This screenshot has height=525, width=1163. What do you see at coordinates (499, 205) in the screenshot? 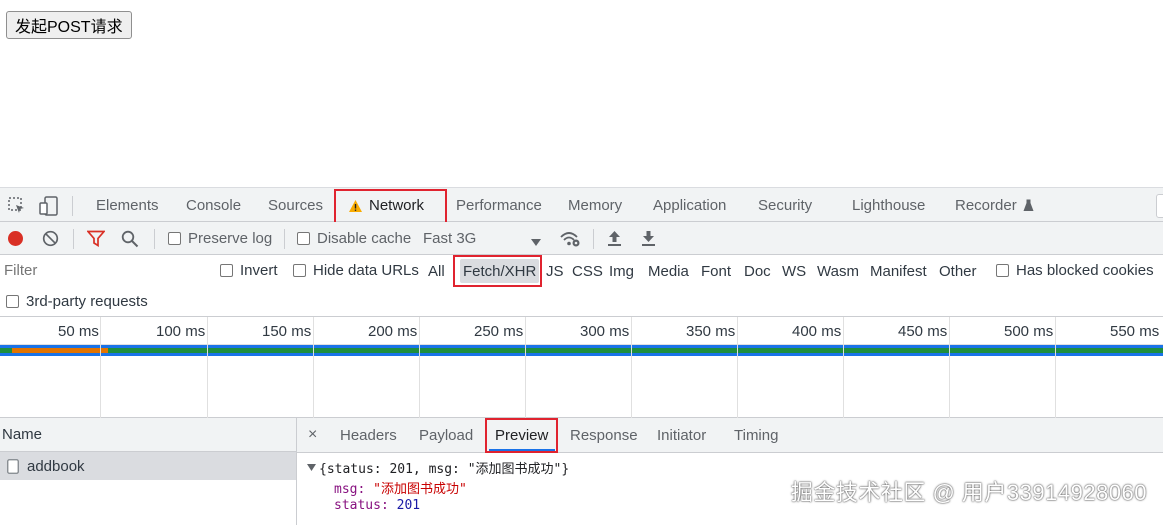
I see `tab-performance: Performance` at bounding box center [499, 205].